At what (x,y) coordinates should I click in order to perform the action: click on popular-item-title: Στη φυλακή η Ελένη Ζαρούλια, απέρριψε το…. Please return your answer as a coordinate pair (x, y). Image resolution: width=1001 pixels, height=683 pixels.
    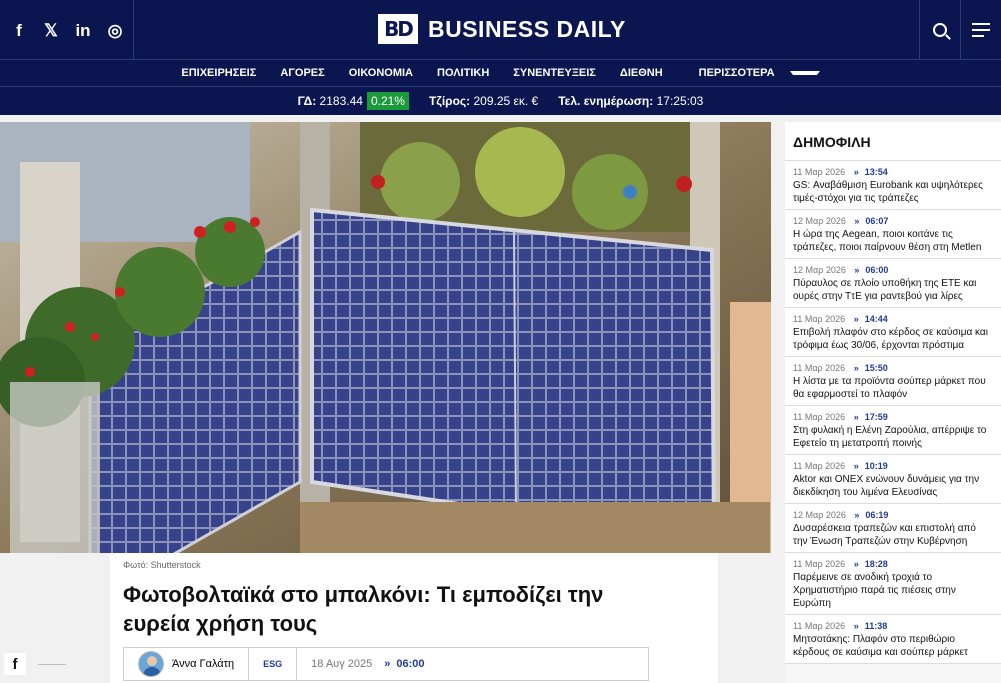
    Looking at the image, I should click on (893, 437).